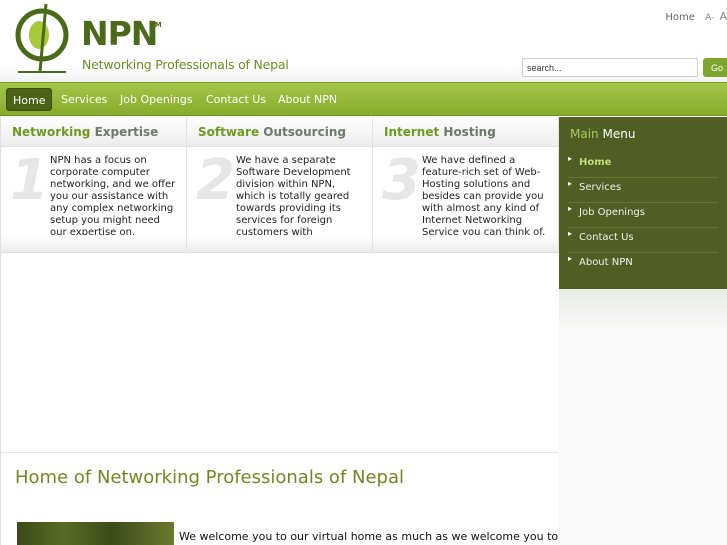 This screenshot has width=727, height=545. What do you see at coordinates (709, 18) in the screenshot?
I see `font-decrease-button: A-` at bounding box center [709, 18].